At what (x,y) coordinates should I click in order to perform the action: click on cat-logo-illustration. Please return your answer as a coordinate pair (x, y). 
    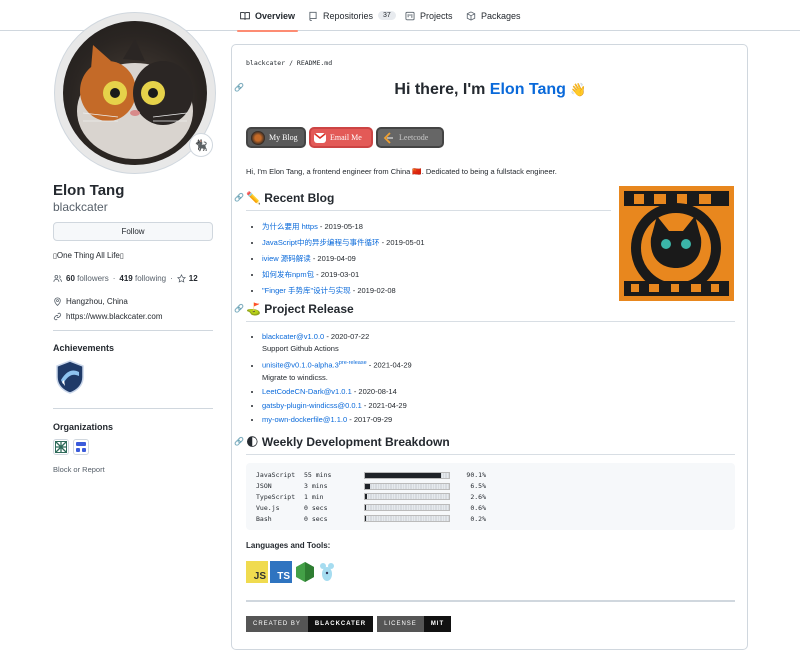
    Looking at the image, I should click on (676, 243).